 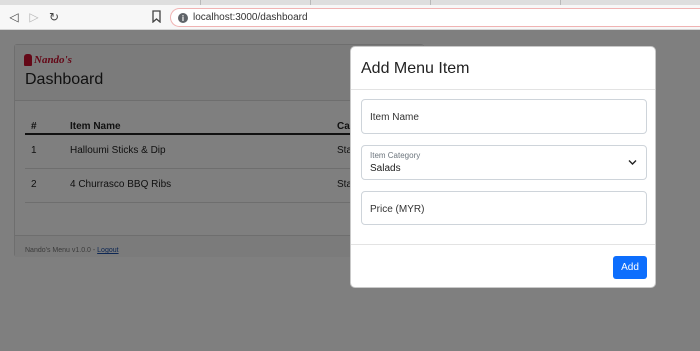 I want to click on forward-button: ▷, so click(x=34, y=17).